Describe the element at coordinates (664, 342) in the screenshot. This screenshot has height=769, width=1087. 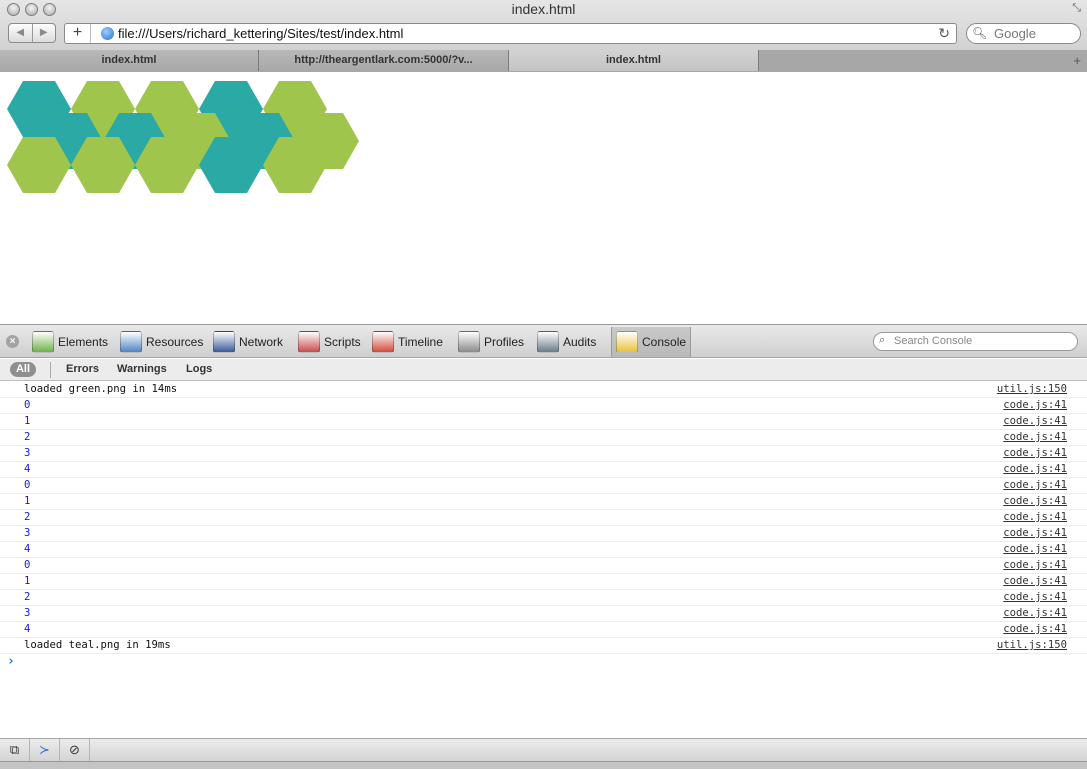
I see `panel-label: Console` at that location.